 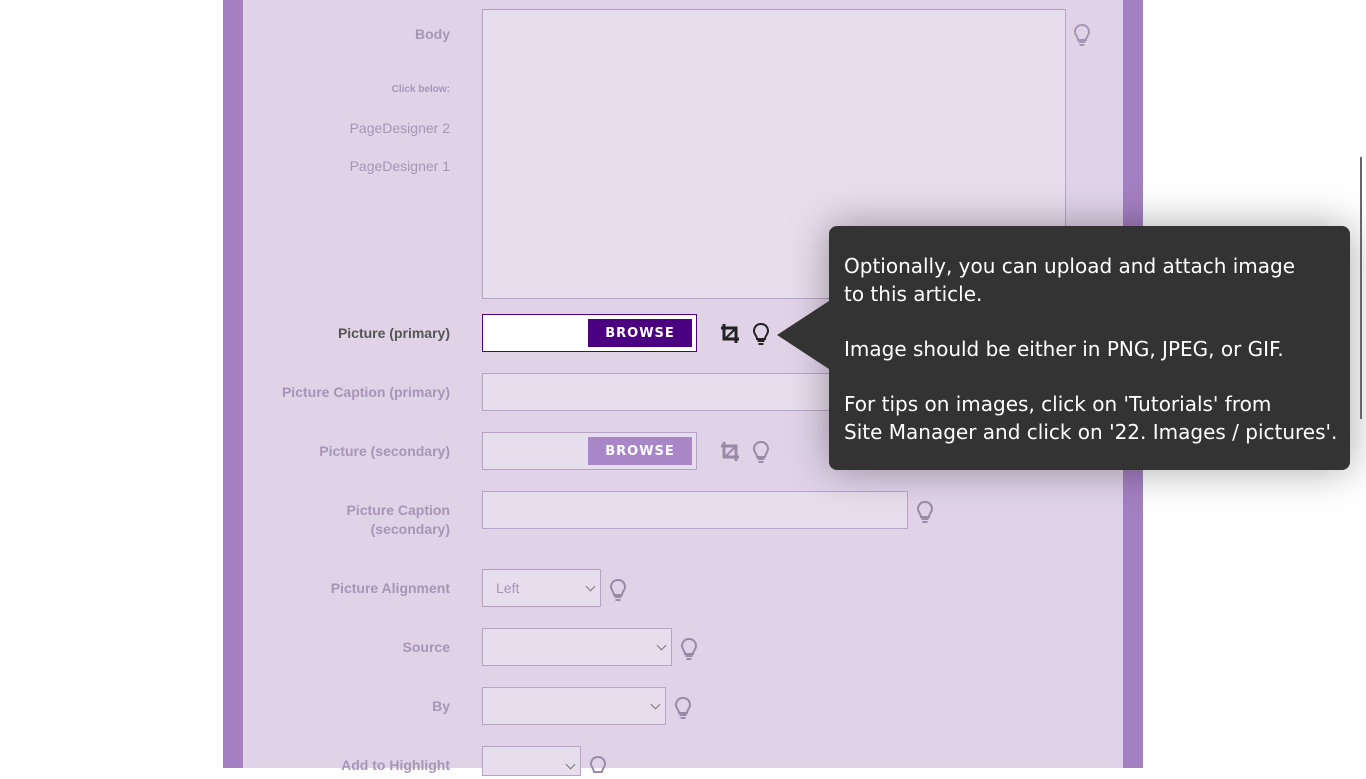 I want to click on picture-caption-secondary-label-line2: (secondary), so click(x=410, y=529).